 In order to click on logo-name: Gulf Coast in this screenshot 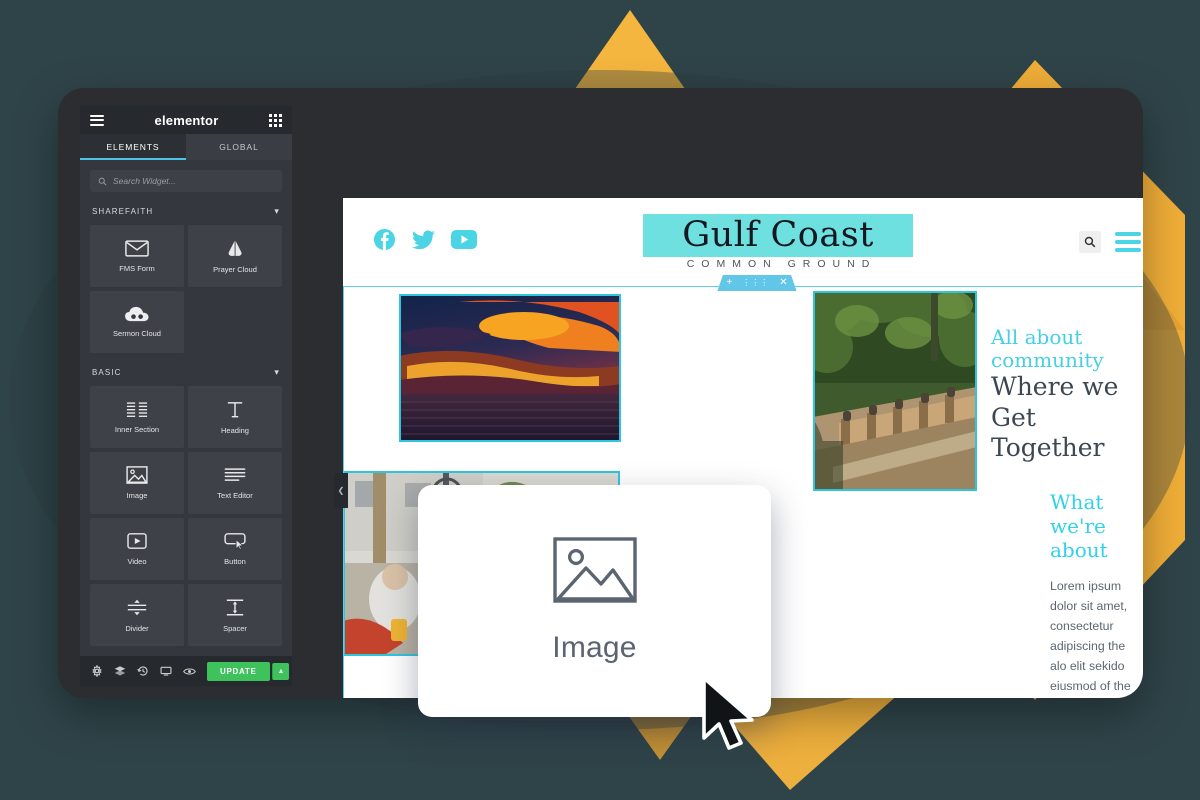, I will do `click(778, 235)`.